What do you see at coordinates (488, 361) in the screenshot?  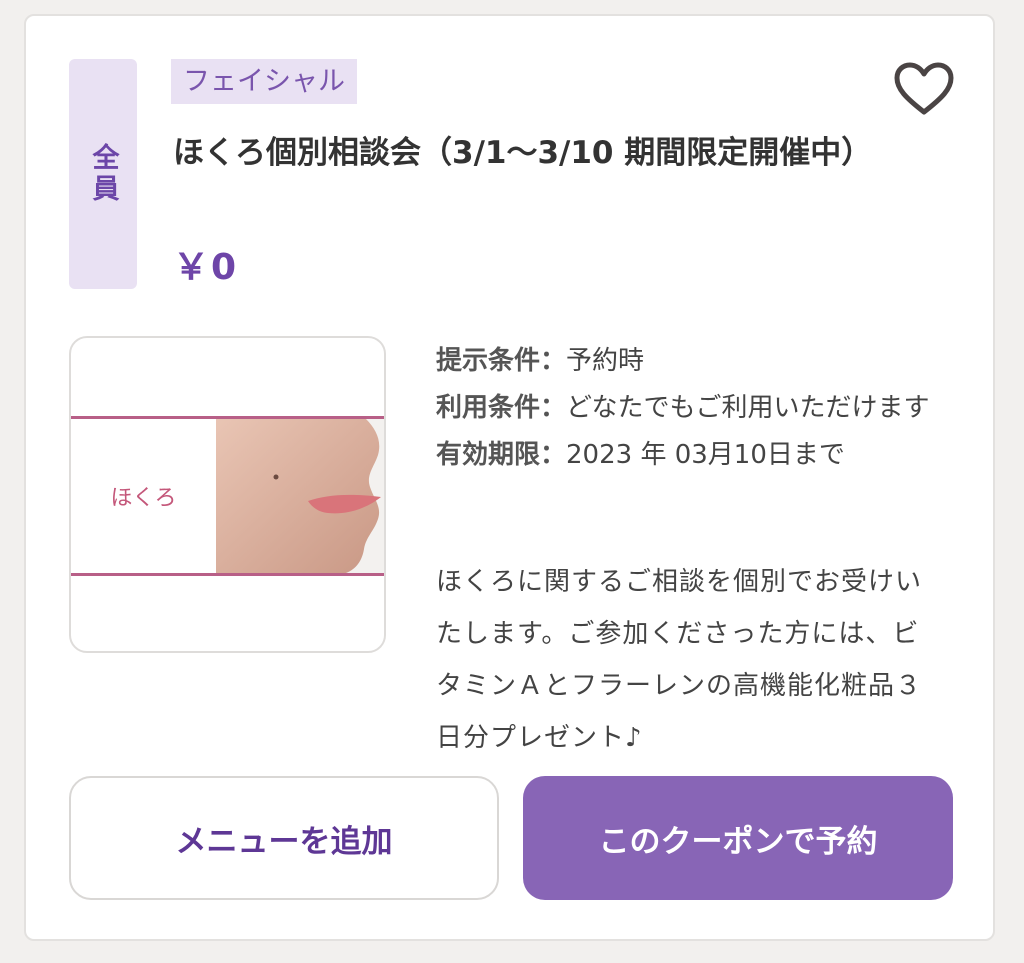 I see `condition-key: 提示条件` at bounding box center [488, 361].